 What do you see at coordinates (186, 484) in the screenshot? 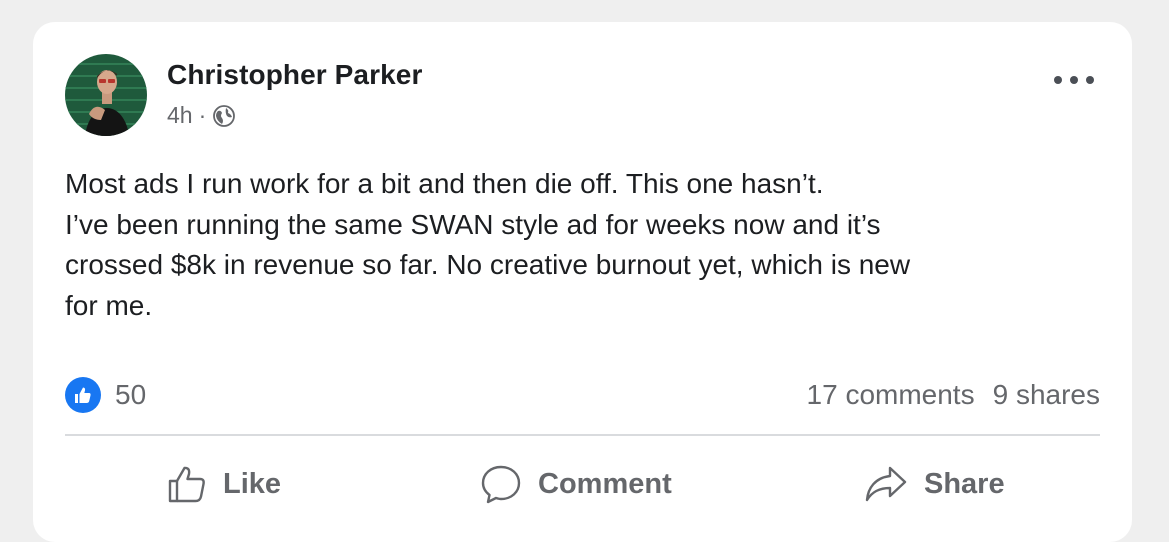
I see `thumbs-up-icon` at bounding box center [186, 484].